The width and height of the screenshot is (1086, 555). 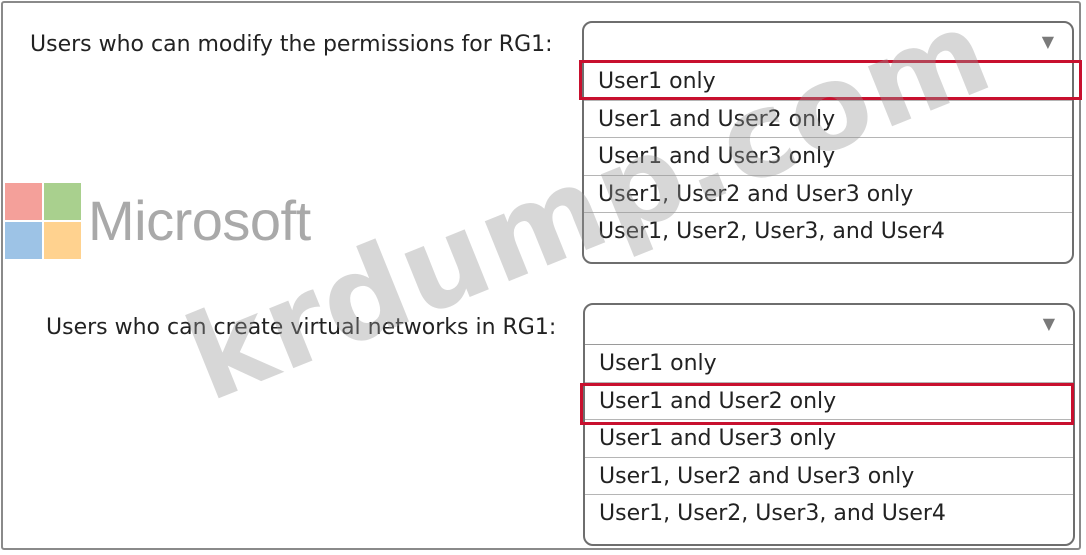 What do you see at coordinates (829, 439) in the screenshot?
I see `question-2-option-3: User1 and User3 only` at bounding box center [829, 439].